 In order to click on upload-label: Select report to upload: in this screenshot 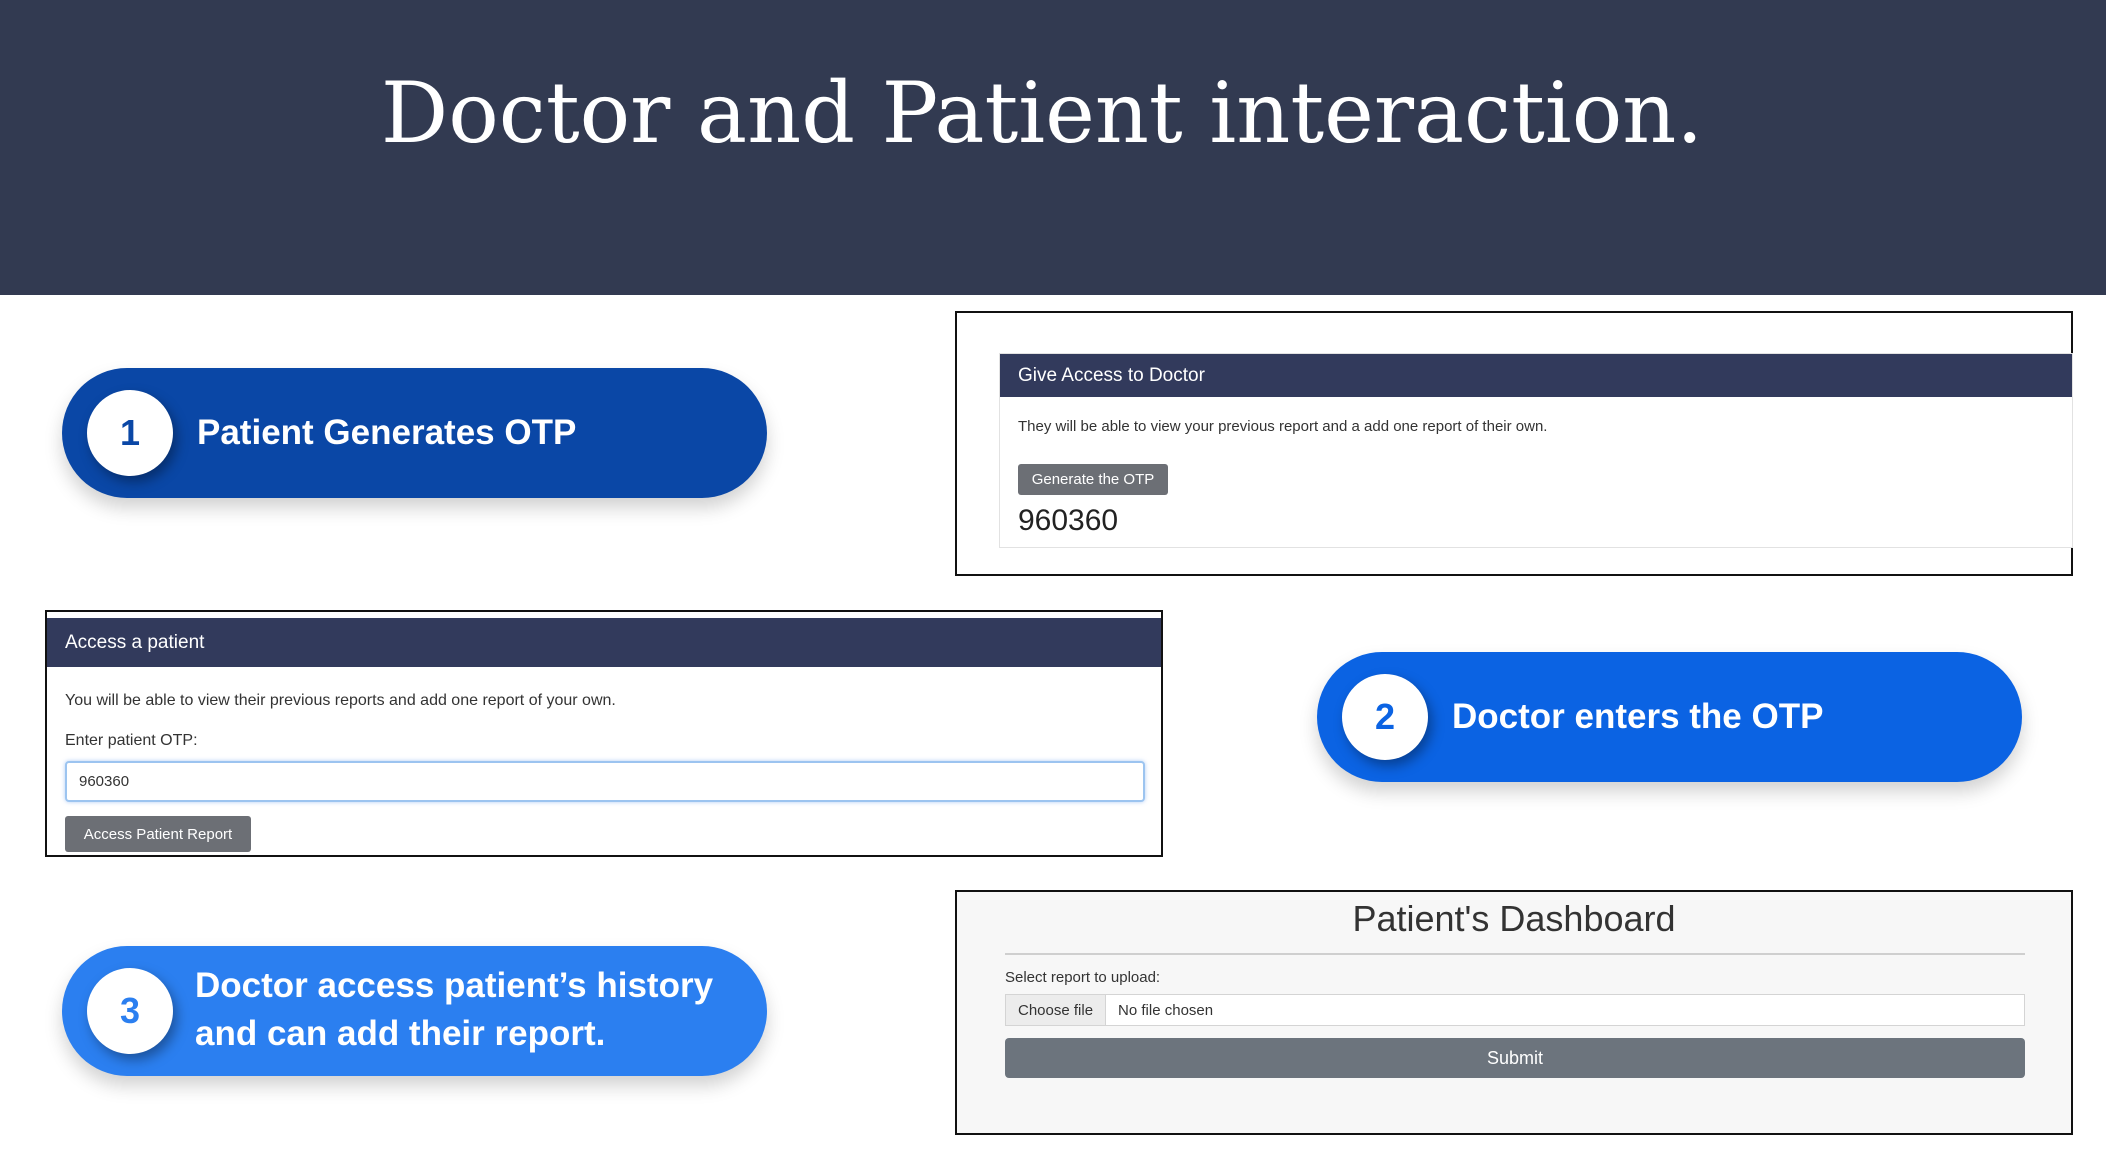, I will do `click(1083, 977)`.